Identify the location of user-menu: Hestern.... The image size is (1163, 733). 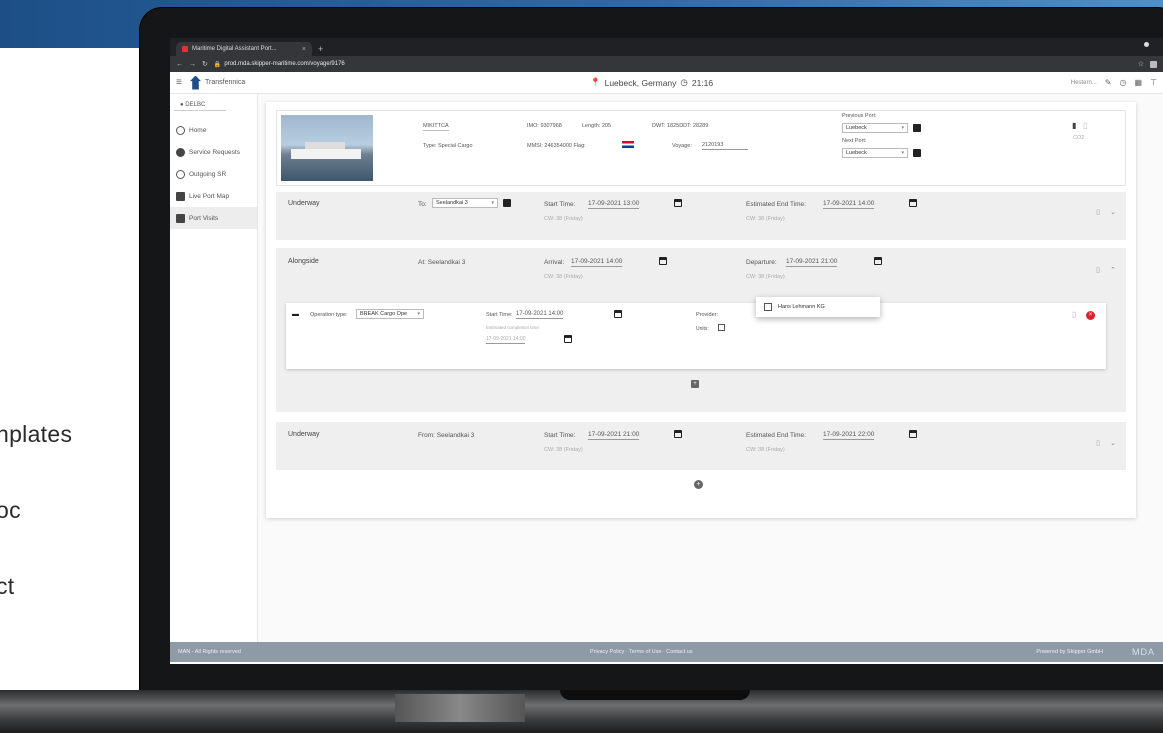
(1084, 83).